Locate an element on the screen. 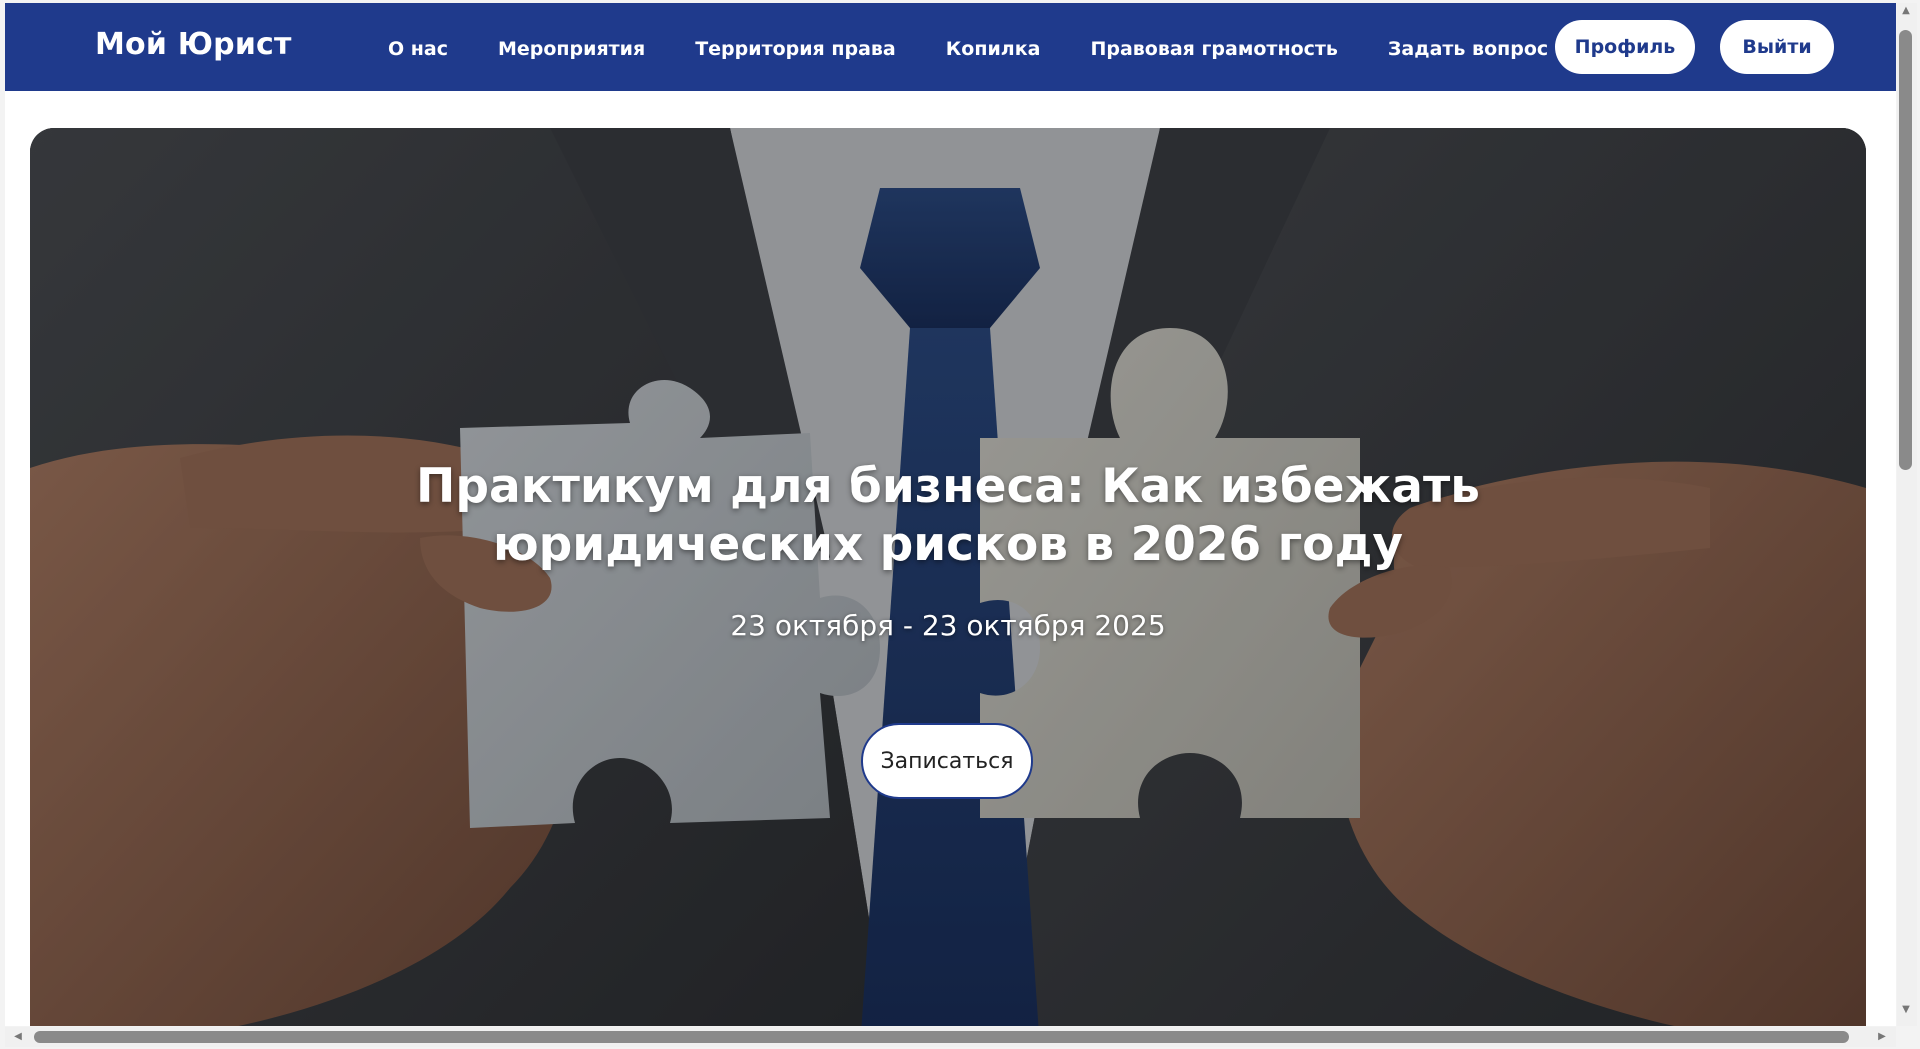  profile-button: Профиль is located at coordinates (1625, 47).